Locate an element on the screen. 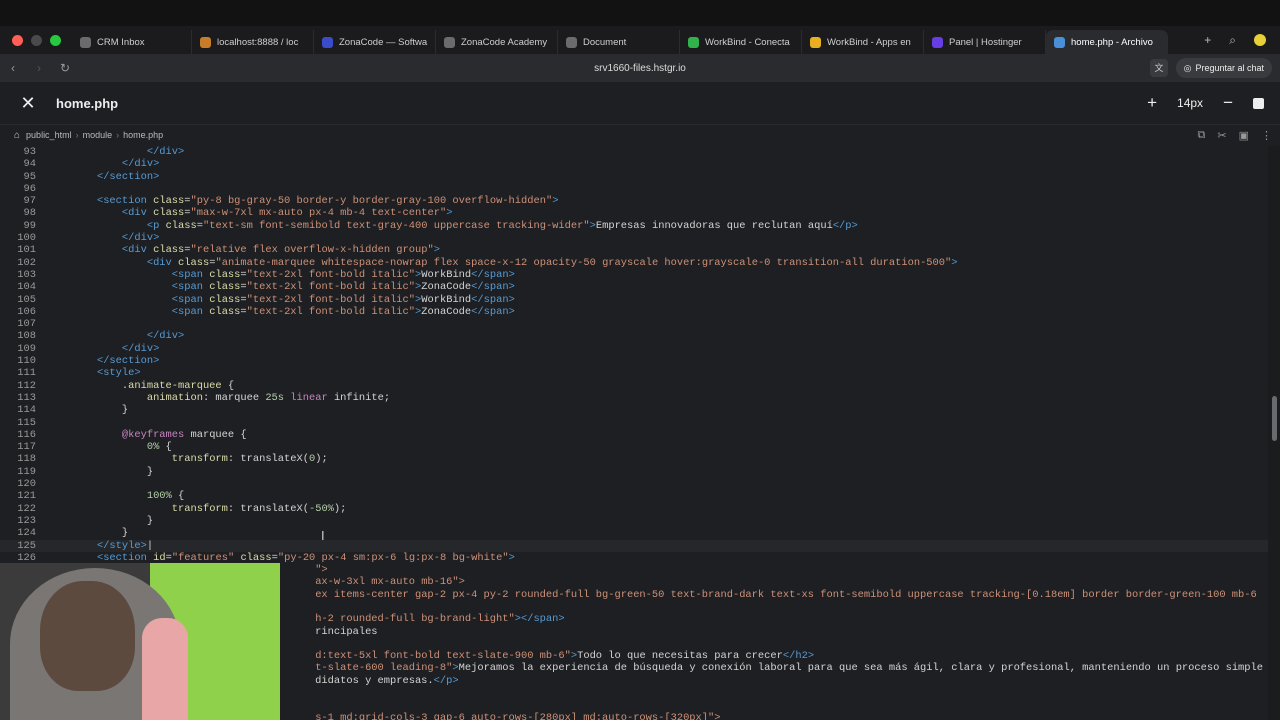  browser-tab: WorkBind - Conecta is located at coordinates (741, 42).